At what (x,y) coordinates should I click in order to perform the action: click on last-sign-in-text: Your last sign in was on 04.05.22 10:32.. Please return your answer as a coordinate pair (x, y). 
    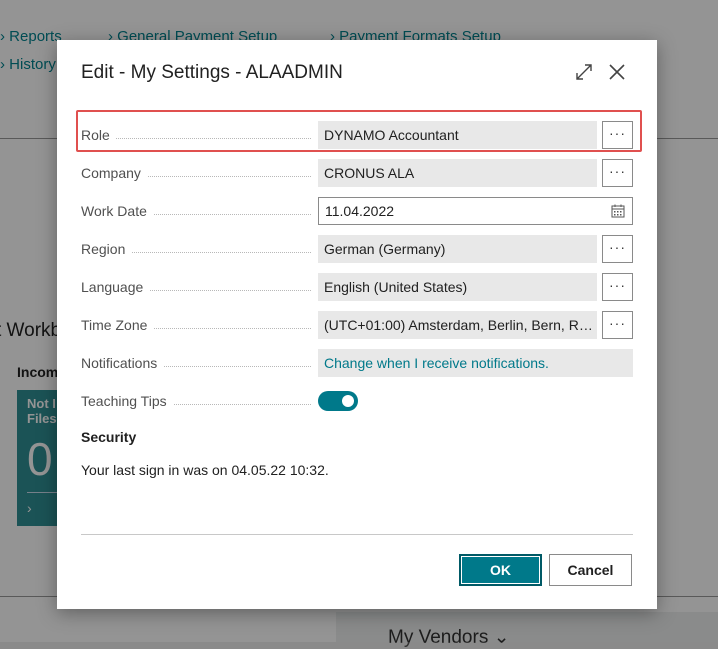
    Looking at the image, I should click on (205, 470).